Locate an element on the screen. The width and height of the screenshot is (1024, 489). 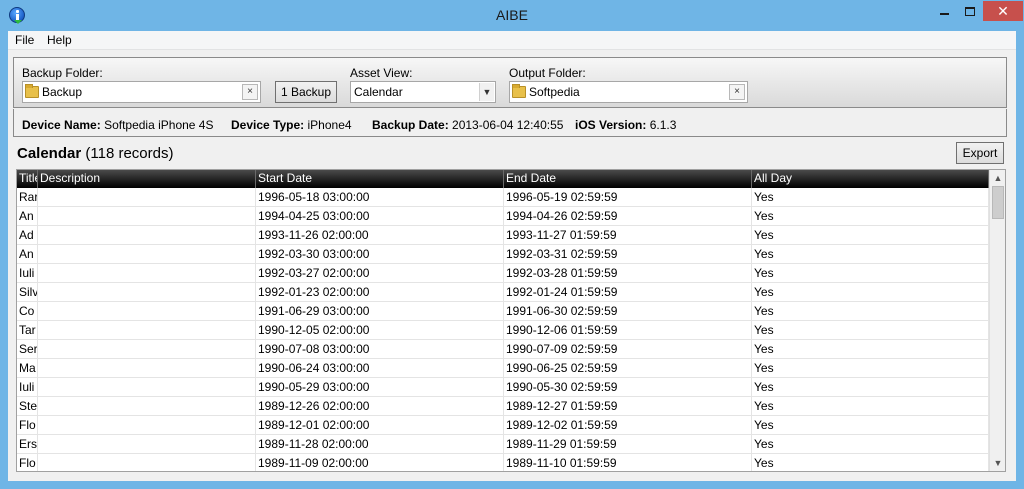
section-name: Calendar is located at coordinates (49, 153).